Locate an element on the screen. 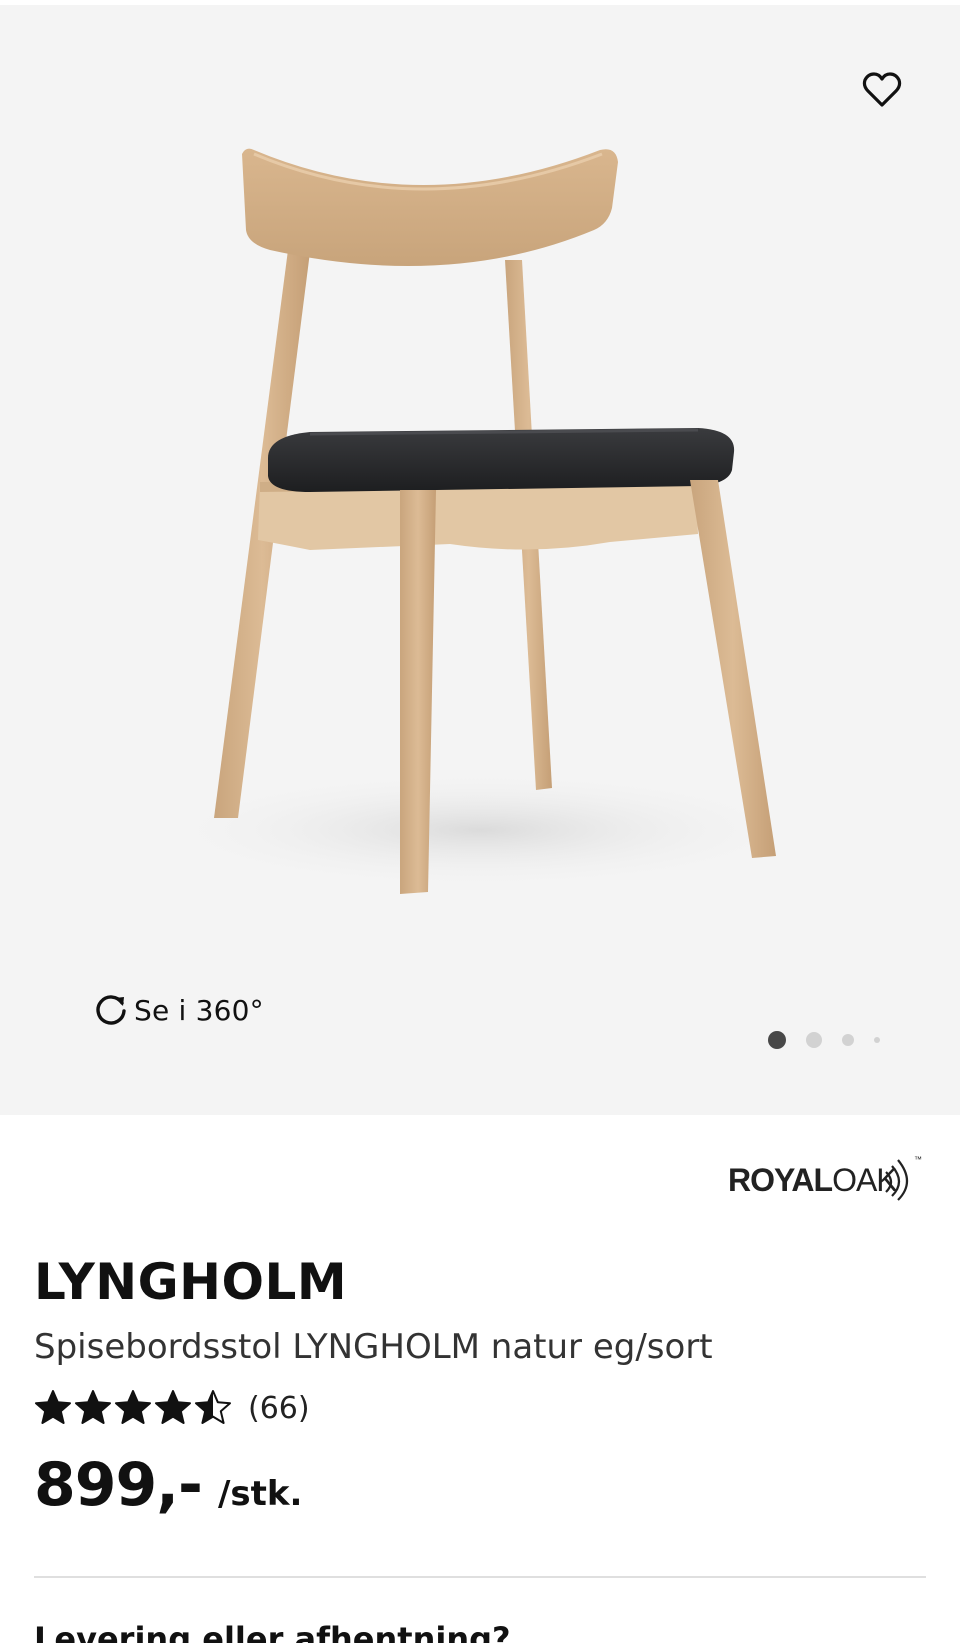 The image size is (960, 1643). rotate-icon is located at coordinates (111, 1010).